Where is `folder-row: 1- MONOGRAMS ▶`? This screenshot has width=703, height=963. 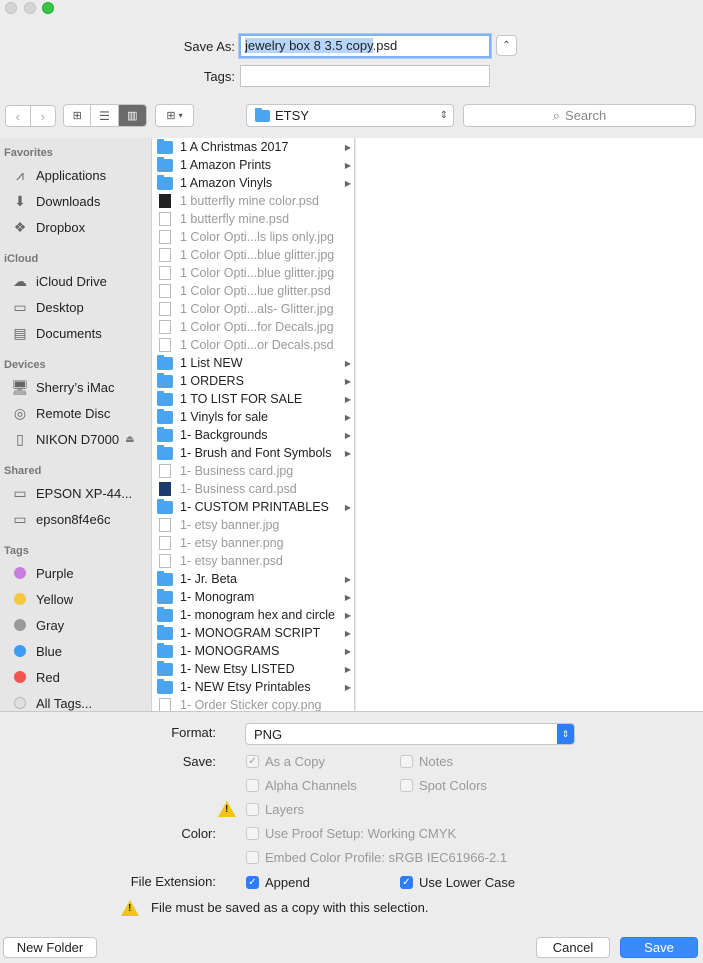
folder-row: 1- MONOGRAMS ▶ is located at coordinates (253, 651).